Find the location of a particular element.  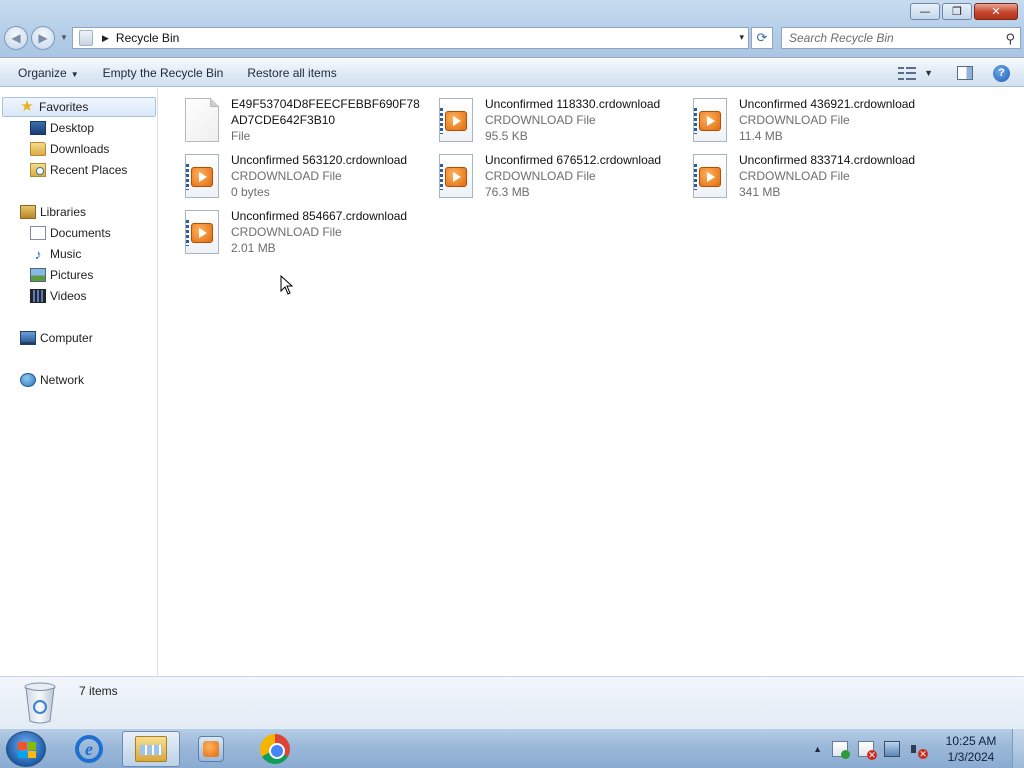

nav-favorites: ★ Favorites is located at coordinates (79, 107).